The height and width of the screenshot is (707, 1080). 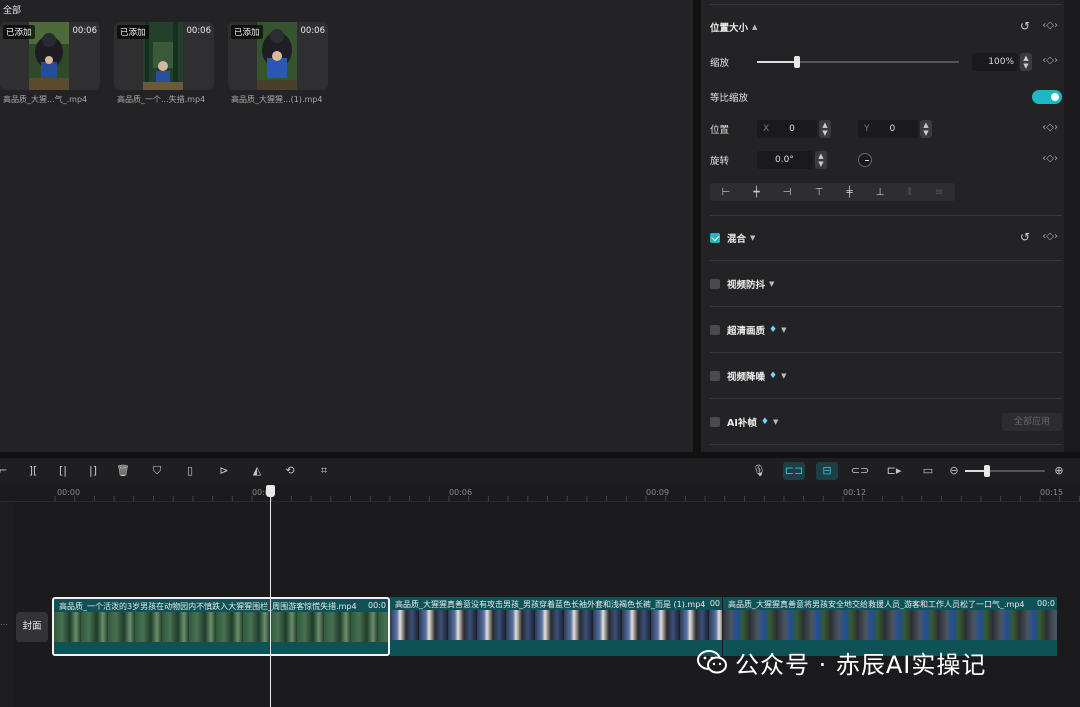 What do you see at coordinates (888, 129) in the screenshot?
I see `position-y-input: Y 0` at bounding box center [888, 129].